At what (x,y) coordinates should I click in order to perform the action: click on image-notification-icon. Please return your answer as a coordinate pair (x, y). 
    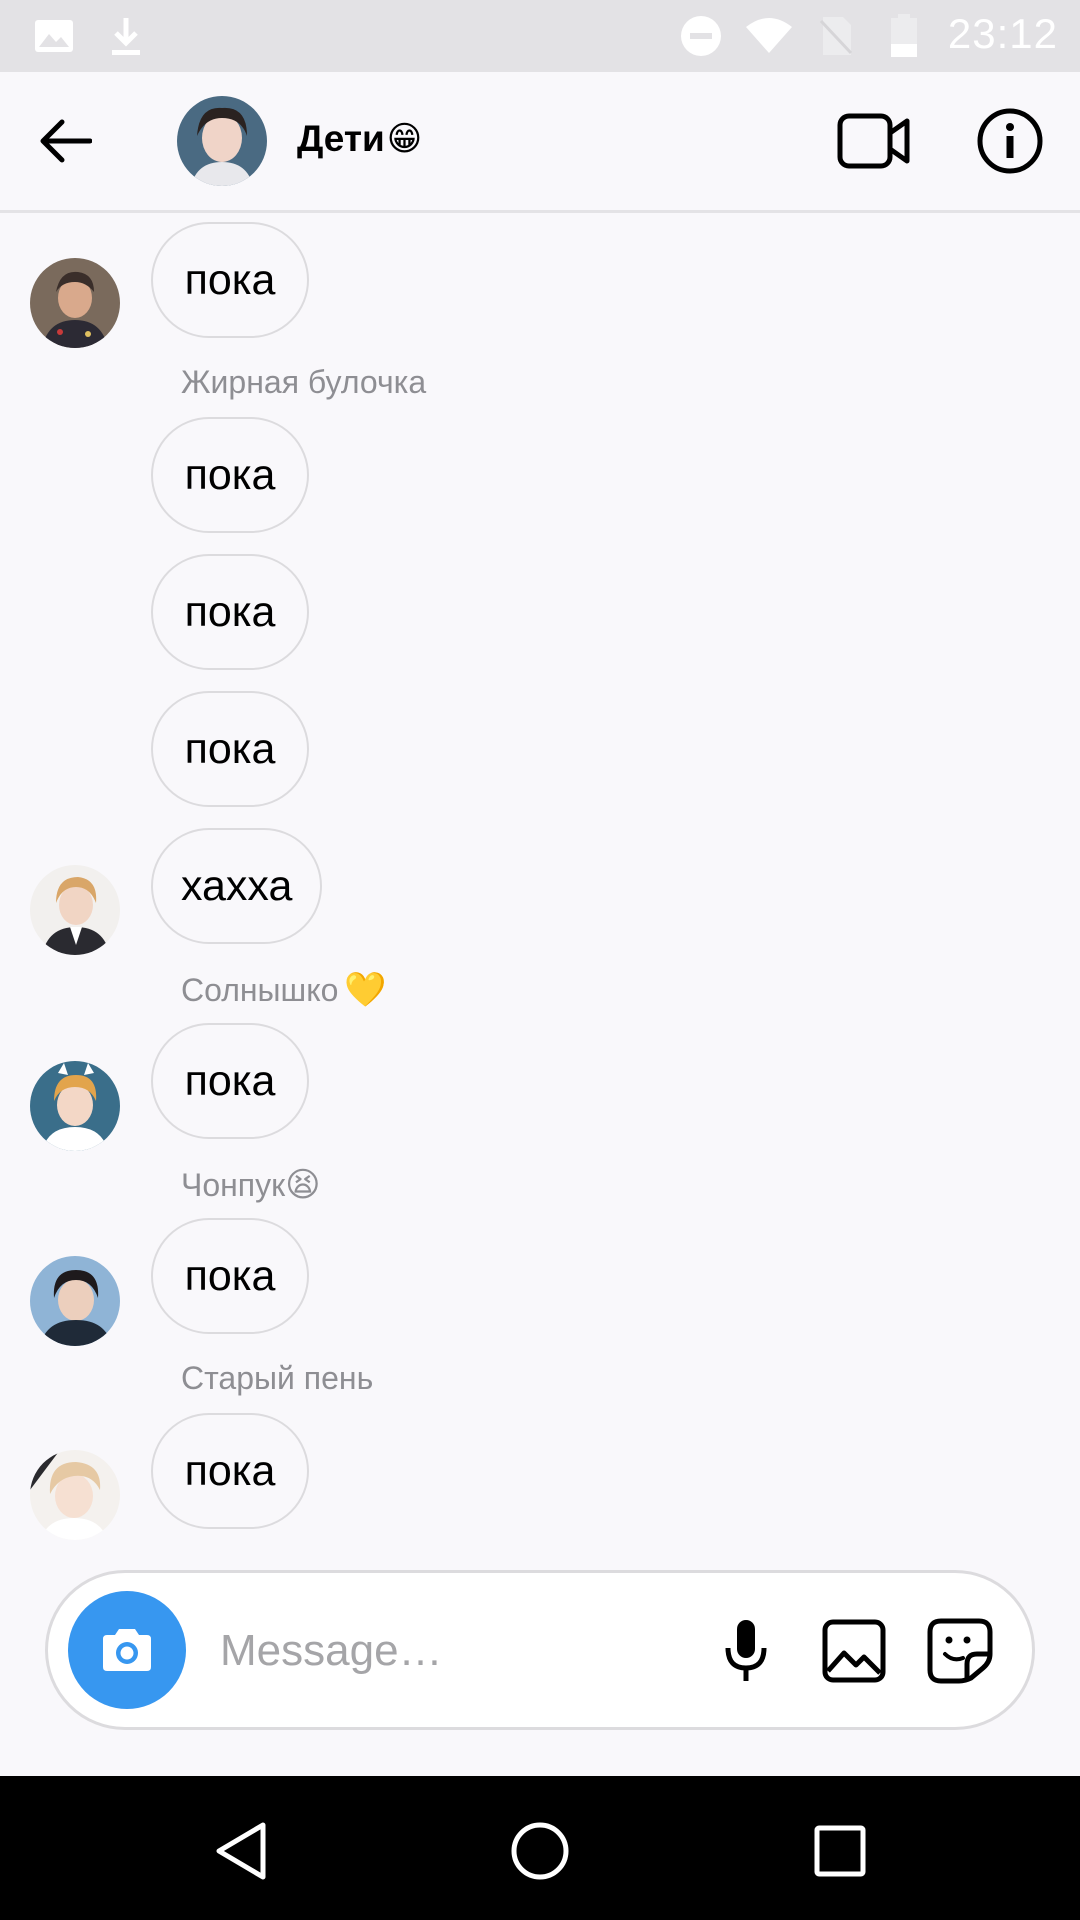
    Looking at the image, I should click on (54, 36).